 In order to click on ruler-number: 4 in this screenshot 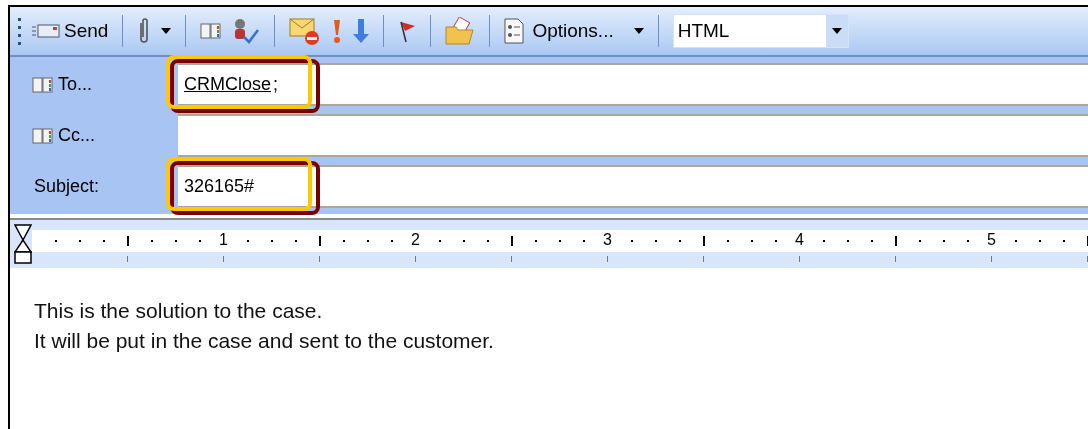, I will do `click(799, 240)`.